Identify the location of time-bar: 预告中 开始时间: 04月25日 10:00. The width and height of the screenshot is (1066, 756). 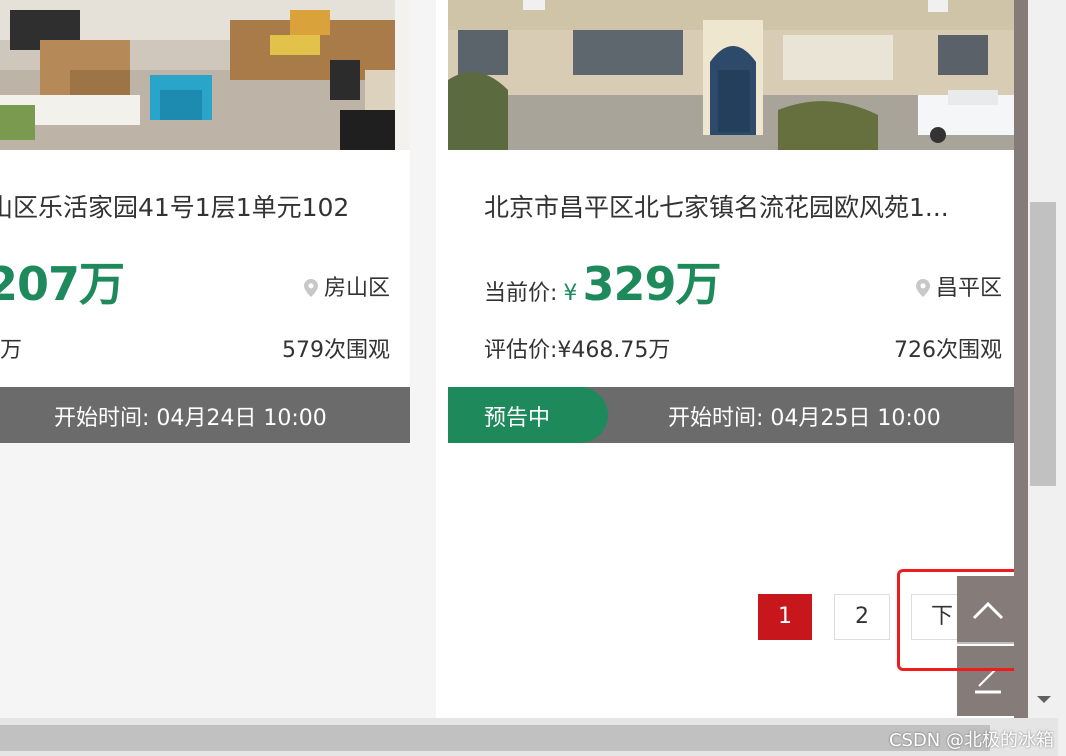
(731, 415).